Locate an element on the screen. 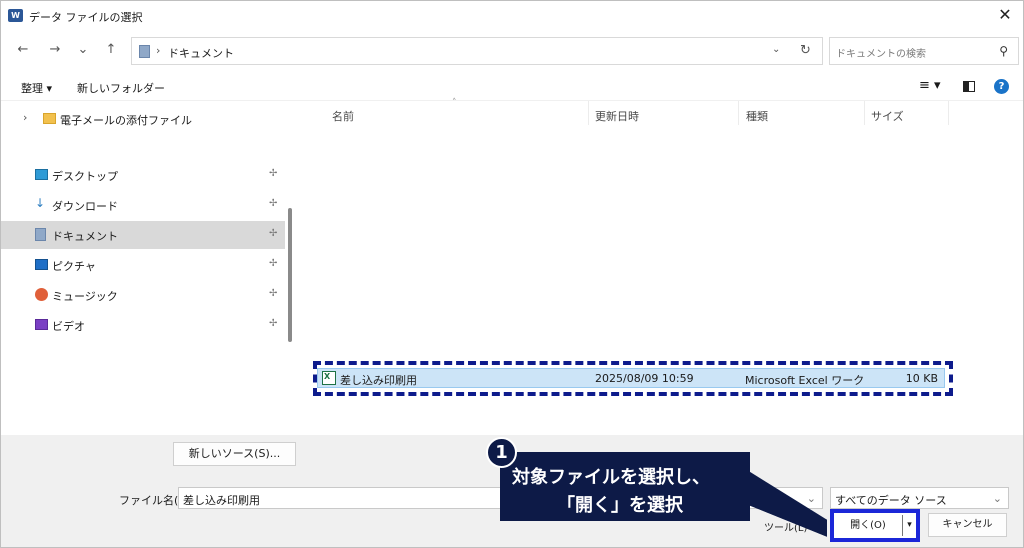 The width and height of the screenshot is (1024, 548). up-button: ↑ is located at coordinates (111, 50).